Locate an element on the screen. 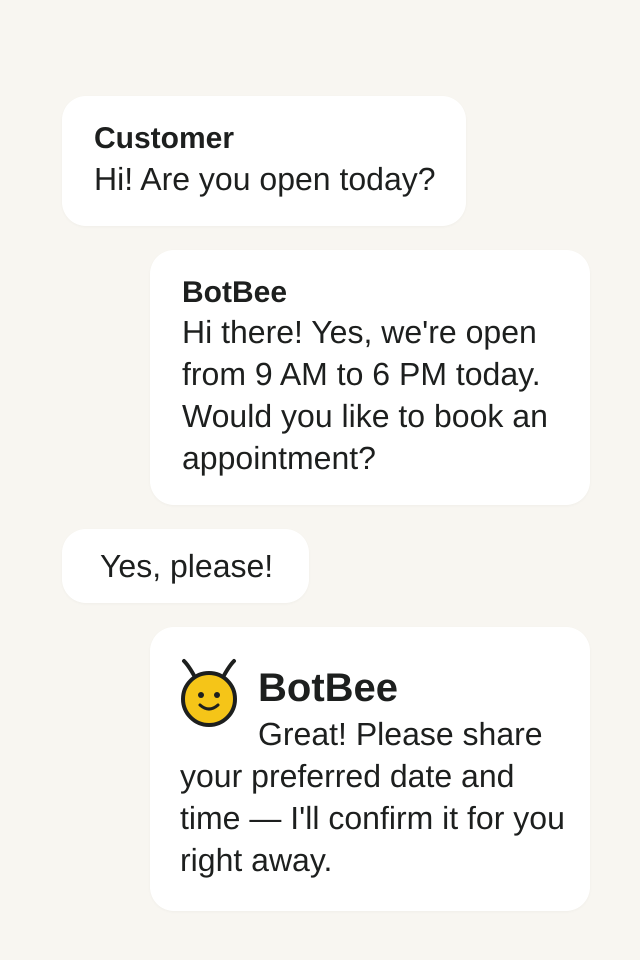 This screenshot has height=960, width=640. sender-name: Customer is located at coordinates (165, 139).